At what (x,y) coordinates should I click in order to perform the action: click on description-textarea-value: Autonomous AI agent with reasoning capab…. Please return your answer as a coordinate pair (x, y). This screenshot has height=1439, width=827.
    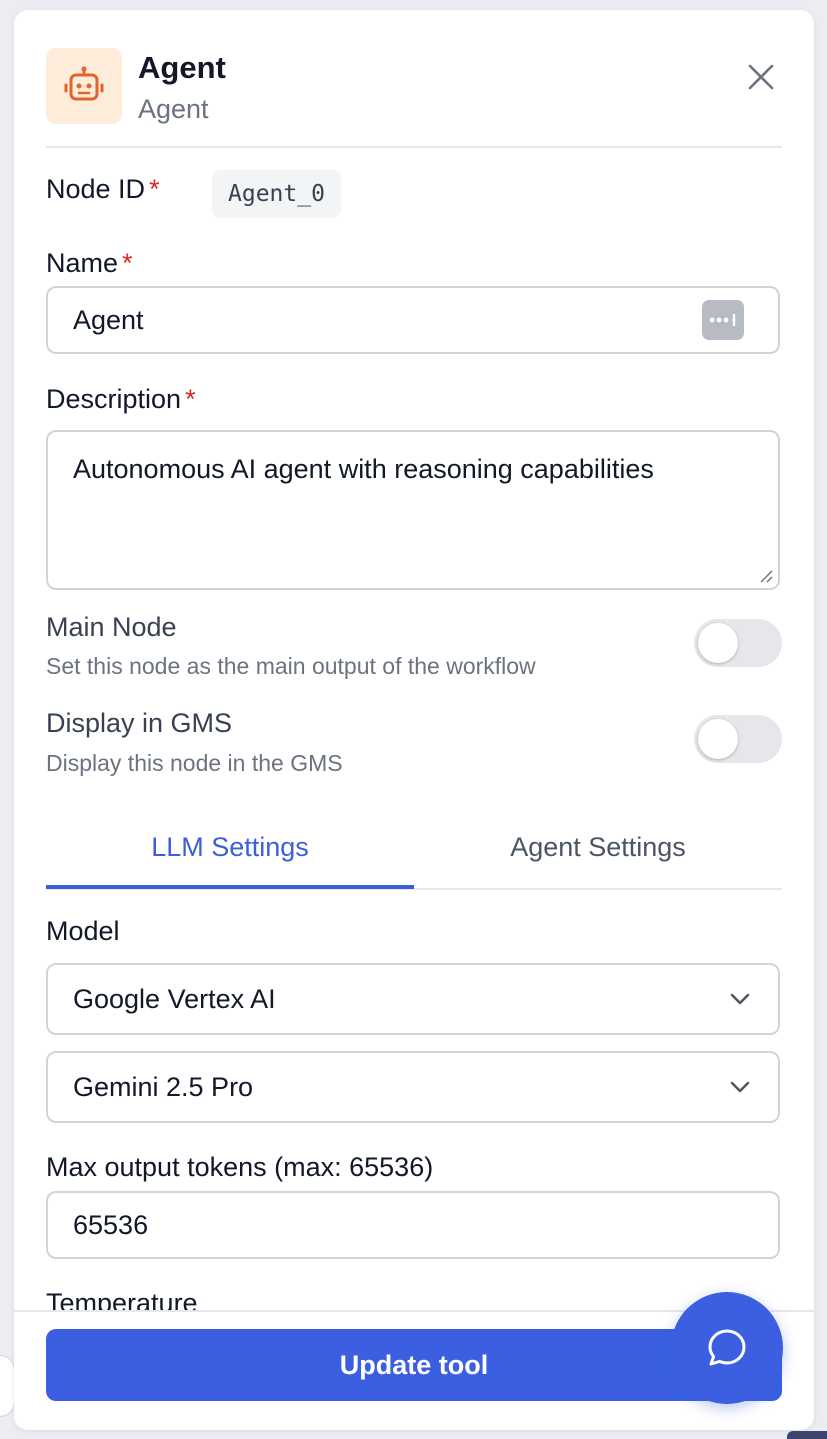
    Looking at the image, I should click on (363, 469).